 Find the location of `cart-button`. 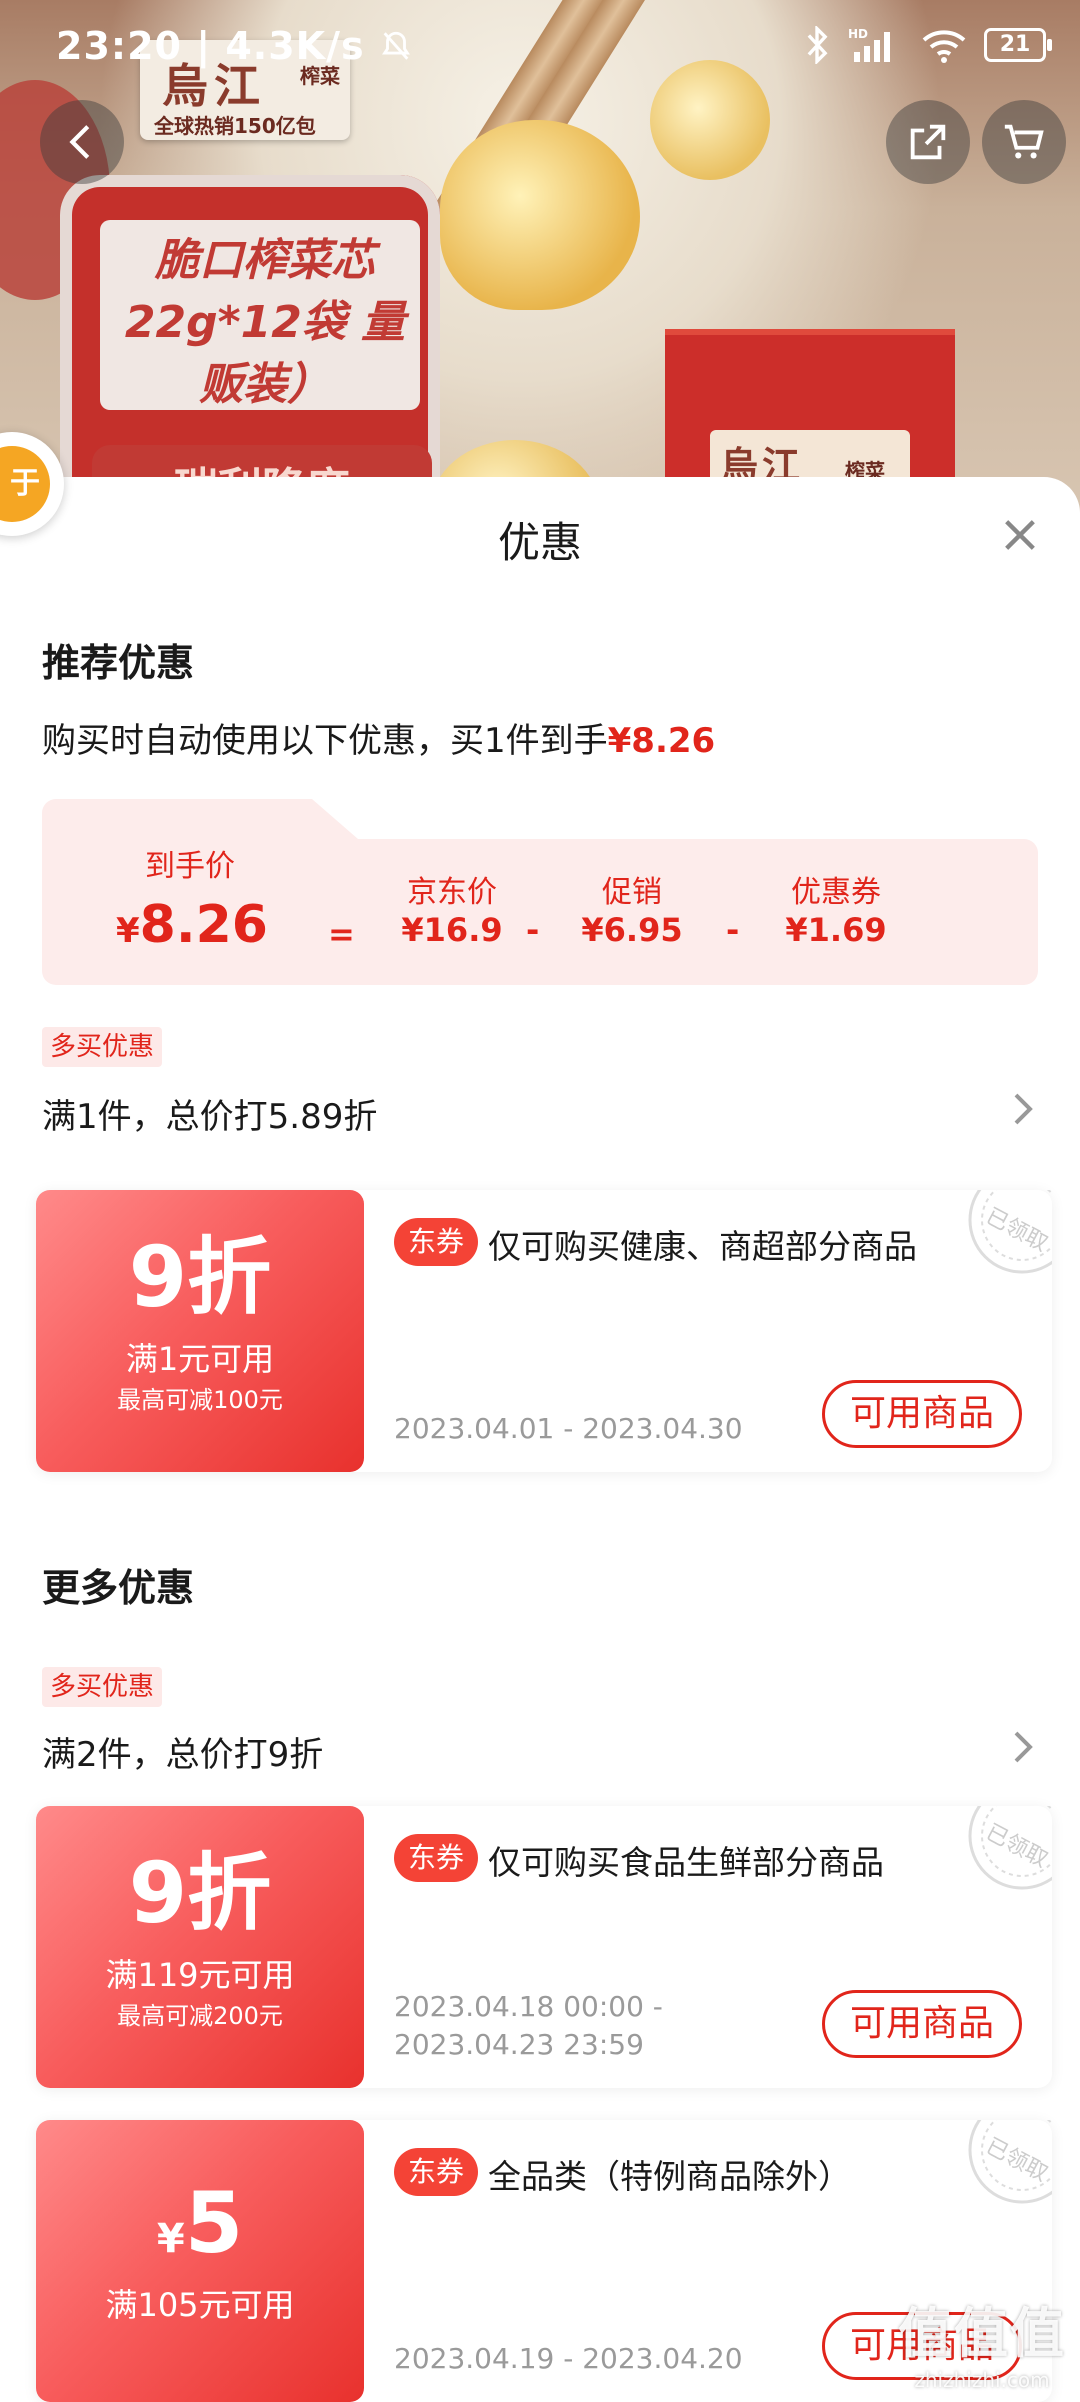

cart-button is located at coordinates (1024, 142).